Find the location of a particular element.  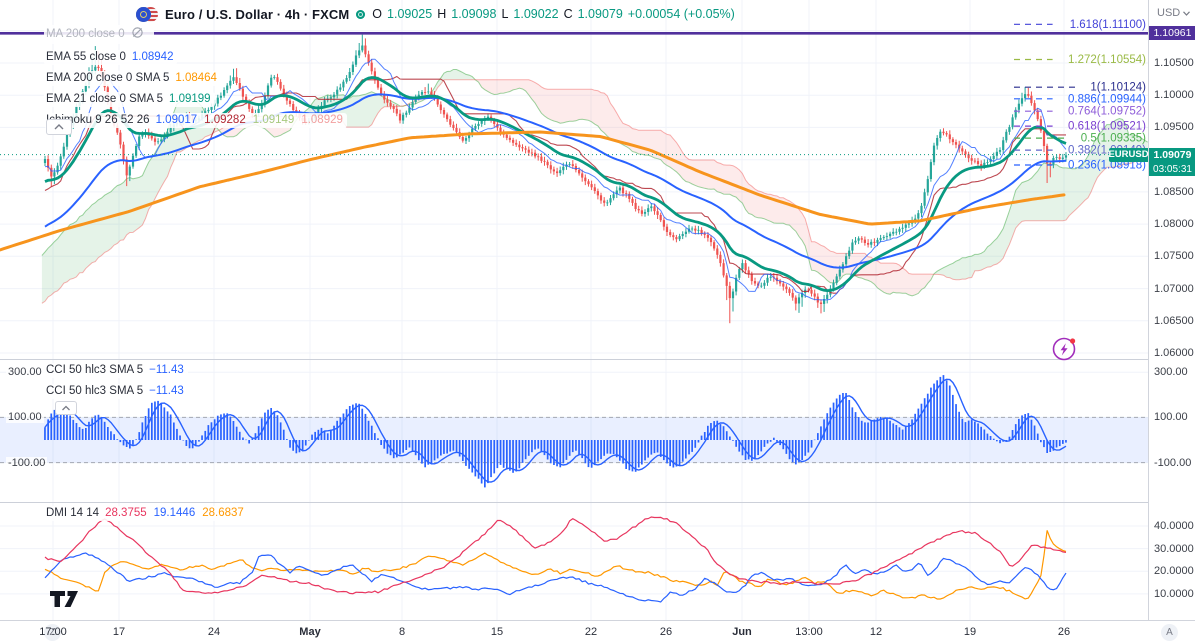

fib-level-label: 0.886(1.09944) is located at coordinates (1107, 99).